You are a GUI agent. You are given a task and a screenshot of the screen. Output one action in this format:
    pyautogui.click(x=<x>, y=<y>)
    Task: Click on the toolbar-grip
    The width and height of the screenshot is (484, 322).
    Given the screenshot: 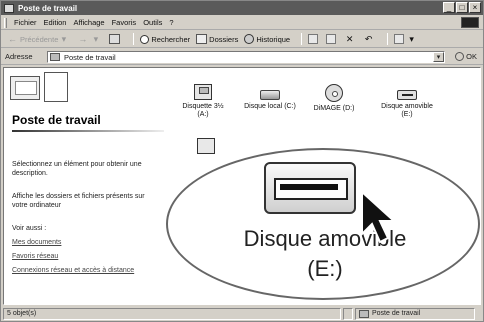 What is the action you would take?
    pyautogui.click(x=5, y=22)
    